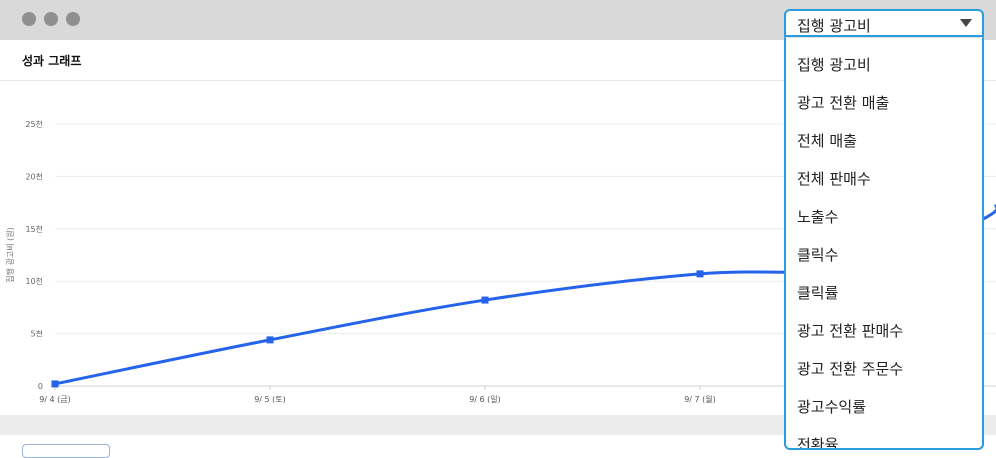 The height and width of the screenshot is (458, 996). I want to click on y-tick-label: 15천, so click(34, 229).